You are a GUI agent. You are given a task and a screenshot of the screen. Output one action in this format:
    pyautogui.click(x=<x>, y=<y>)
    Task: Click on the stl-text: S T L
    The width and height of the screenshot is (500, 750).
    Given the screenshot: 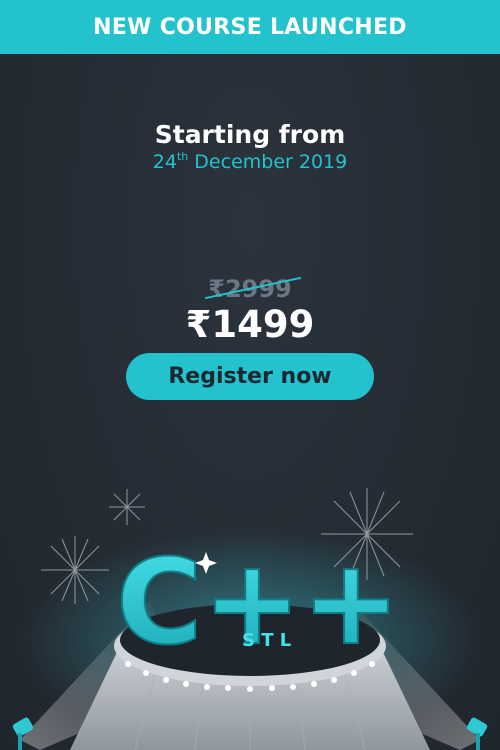 What is the action you would take?
    pyautogui.click(x=266, y=640)
    